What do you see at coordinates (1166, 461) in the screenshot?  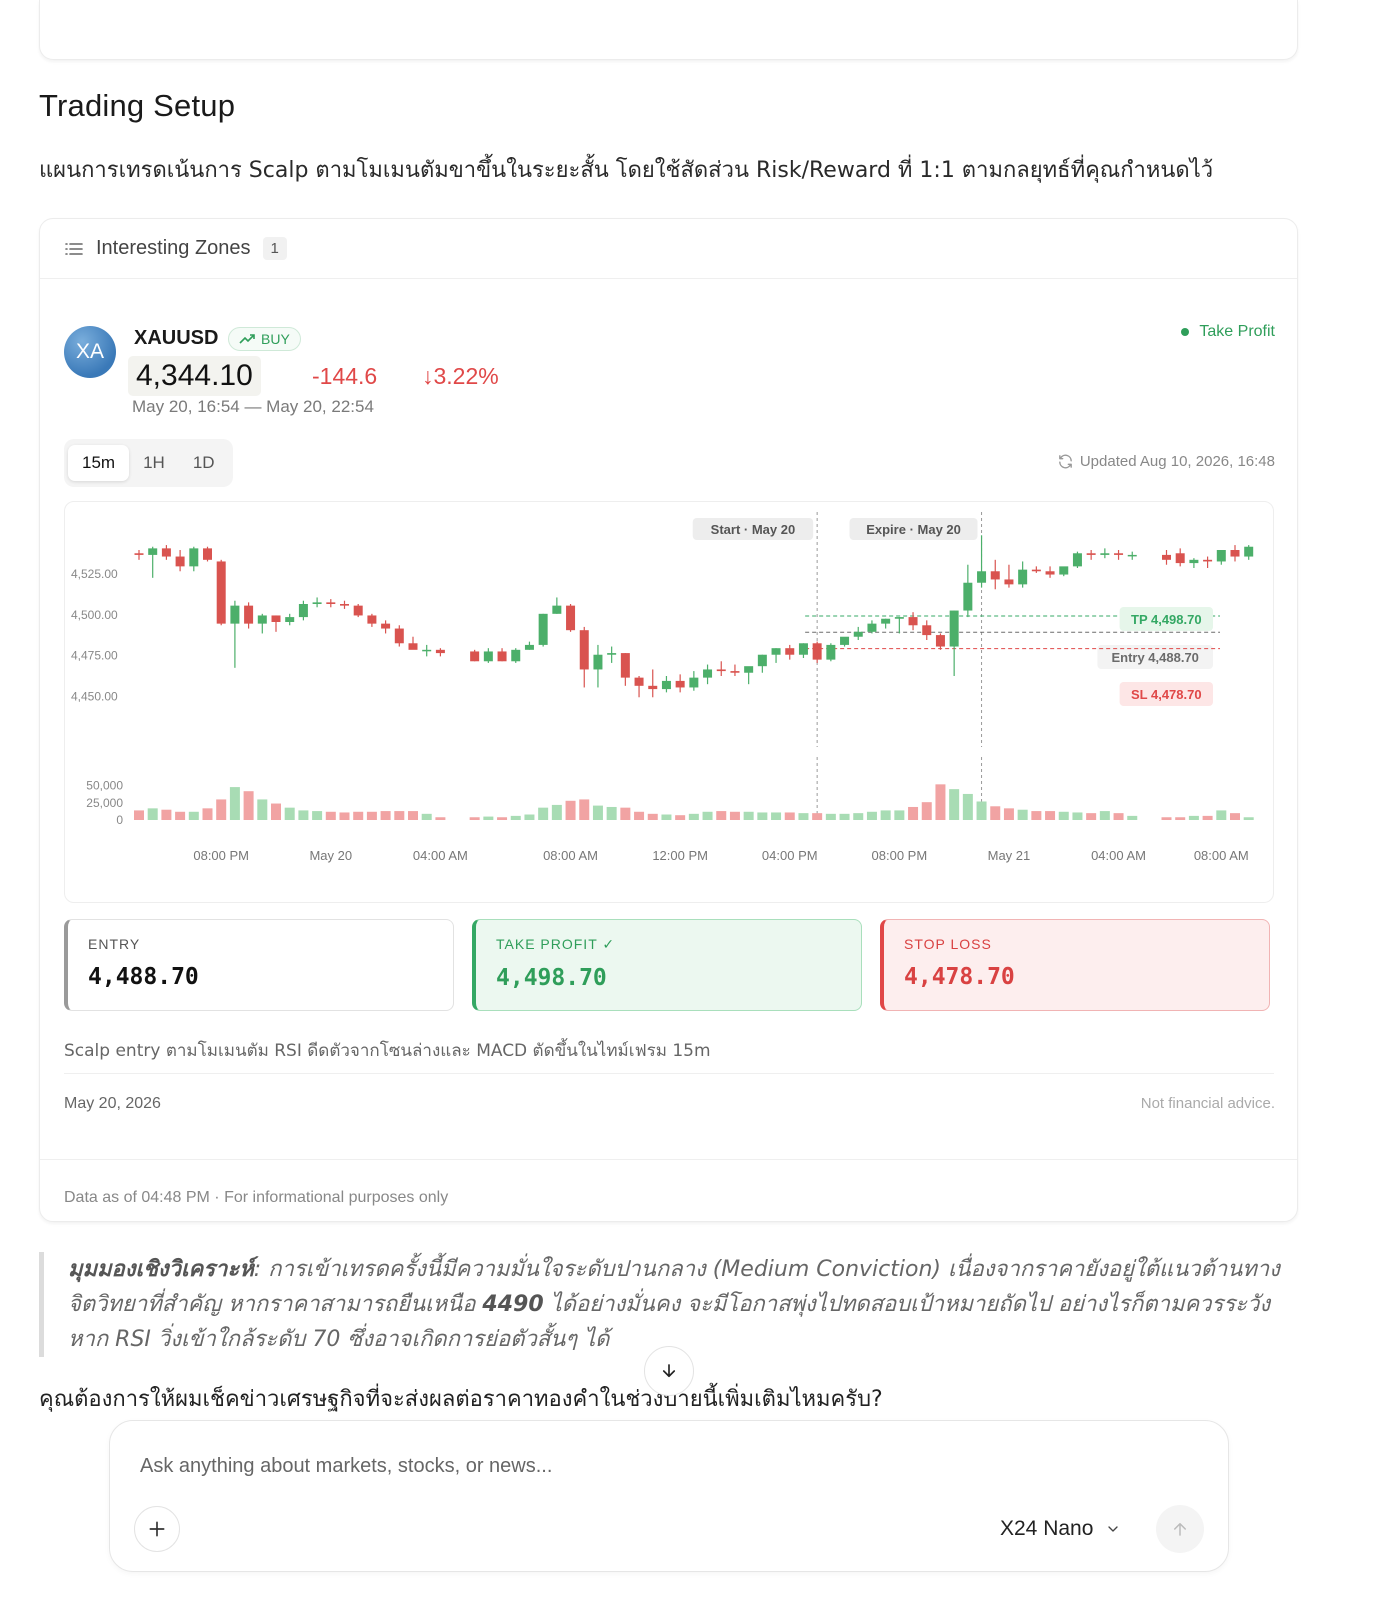 I see `updated-timestamp: Updated Aug 10, 2026, 16:48` at bounding box center [1166, 461].